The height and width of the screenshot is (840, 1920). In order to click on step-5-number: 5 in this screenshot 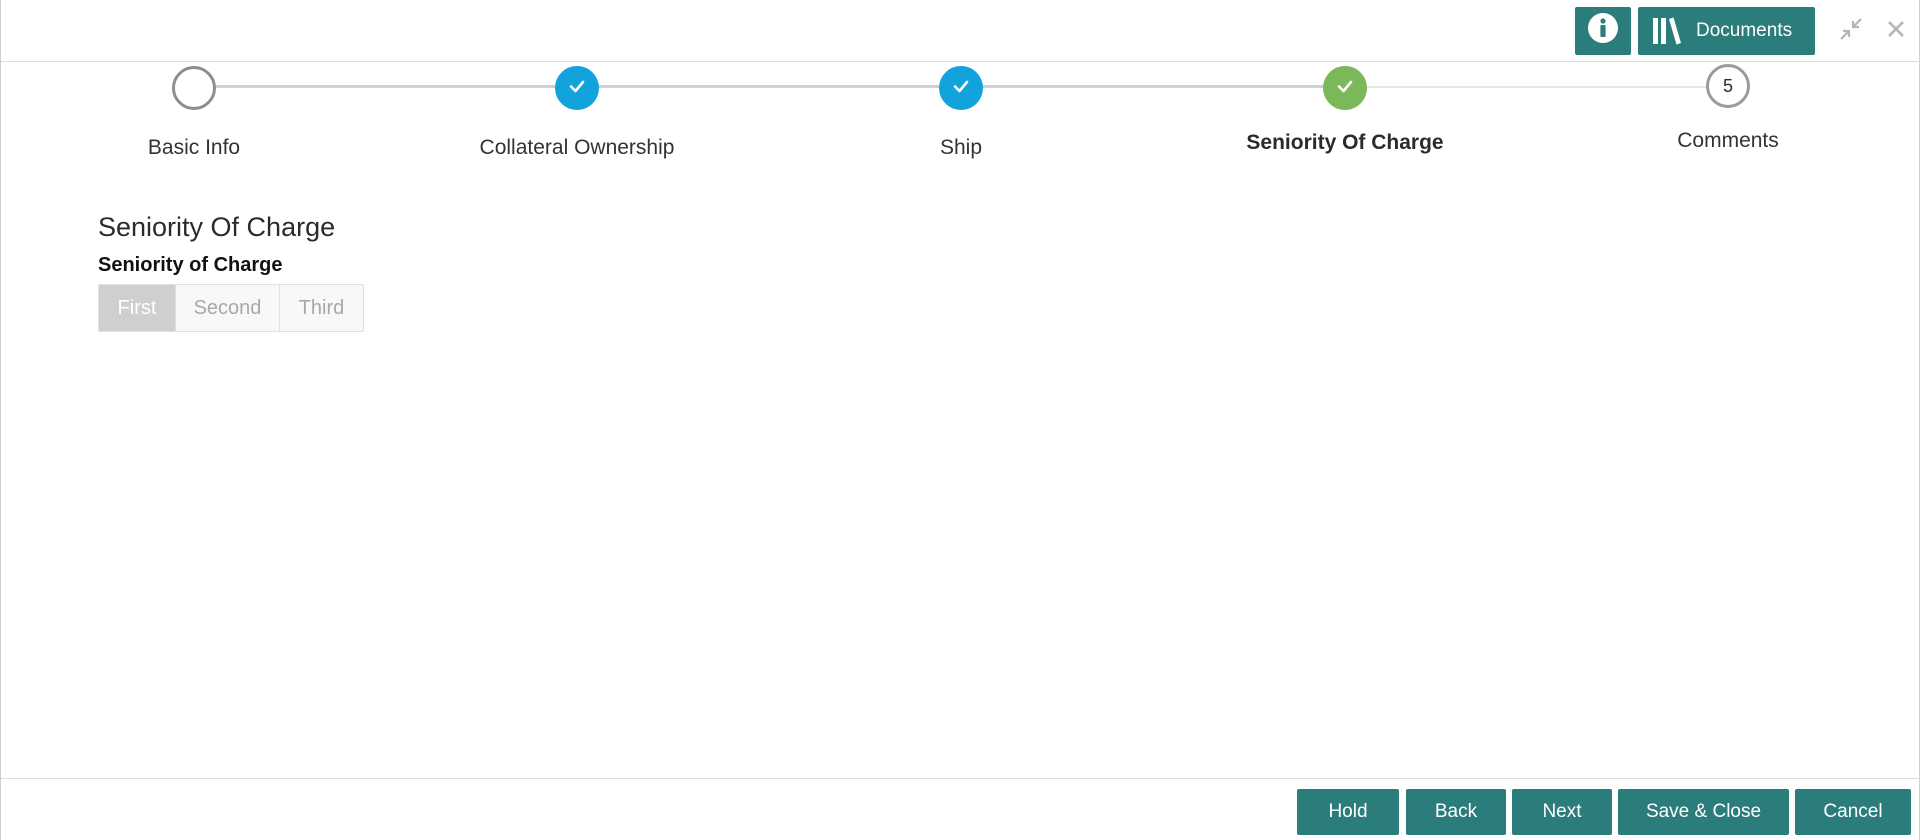, I will do `click(1727, 85)`.